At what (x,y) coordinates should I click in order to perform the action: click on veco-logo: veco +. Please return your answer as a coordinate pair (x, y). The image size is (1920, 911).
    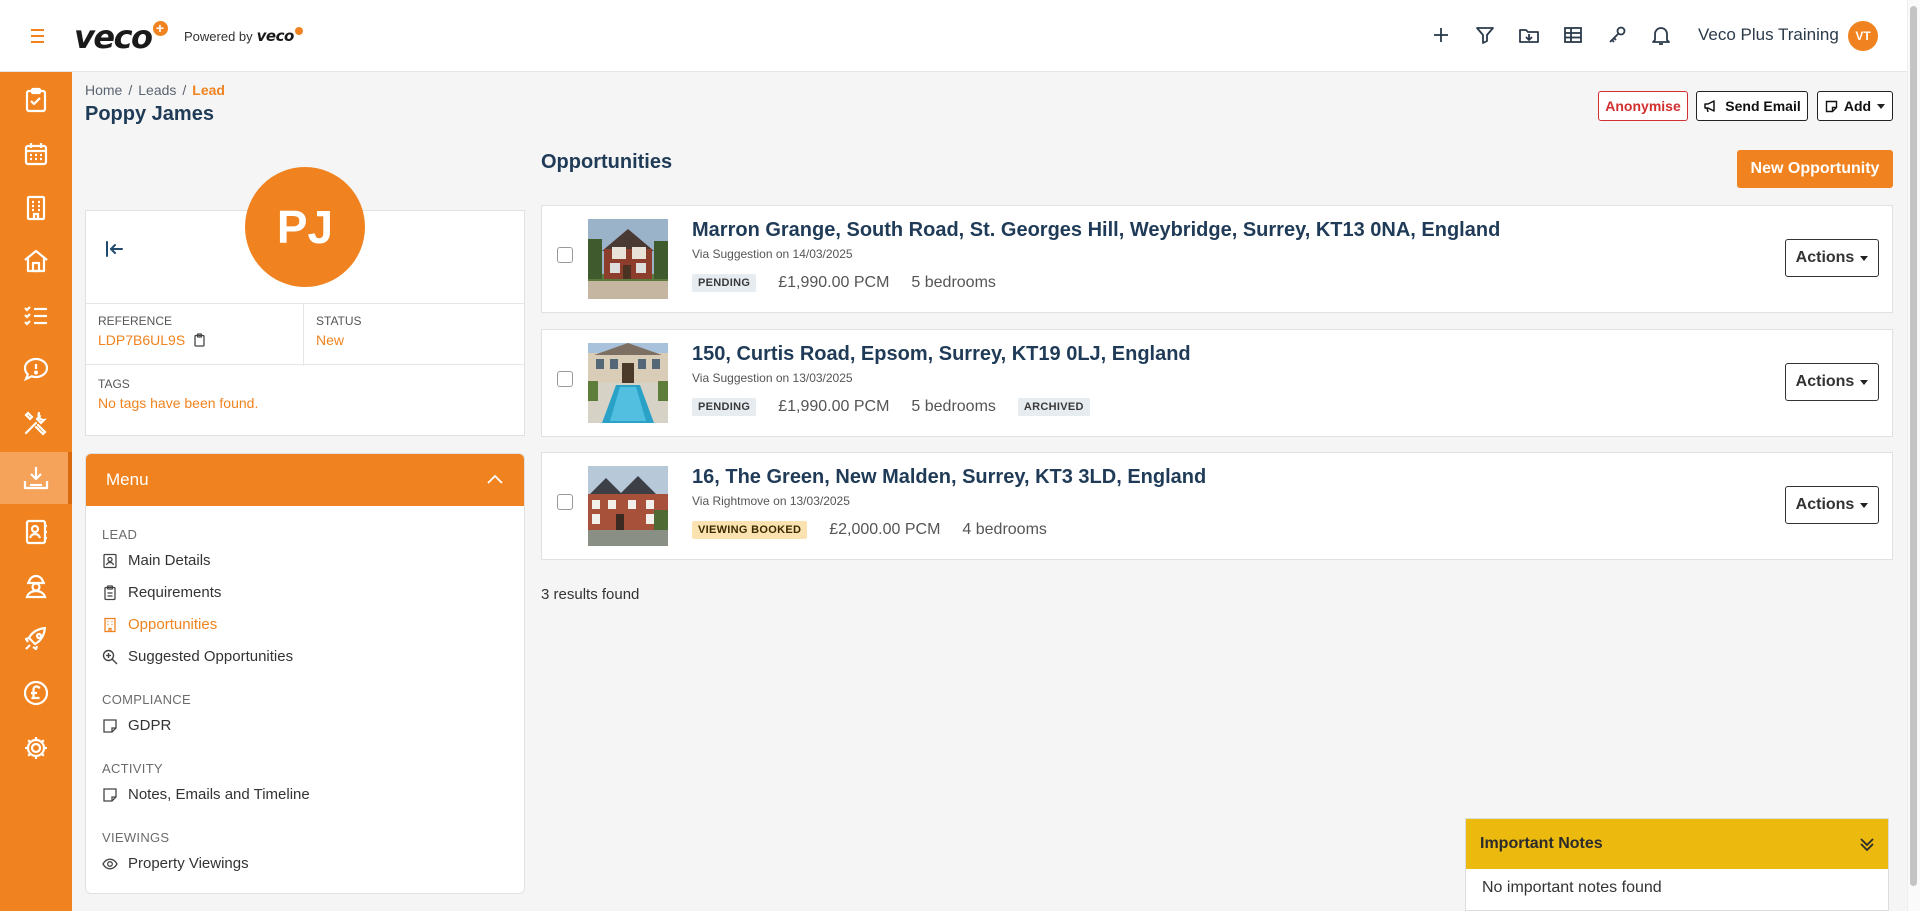
    Looking at the image, I should click on (121, 37).